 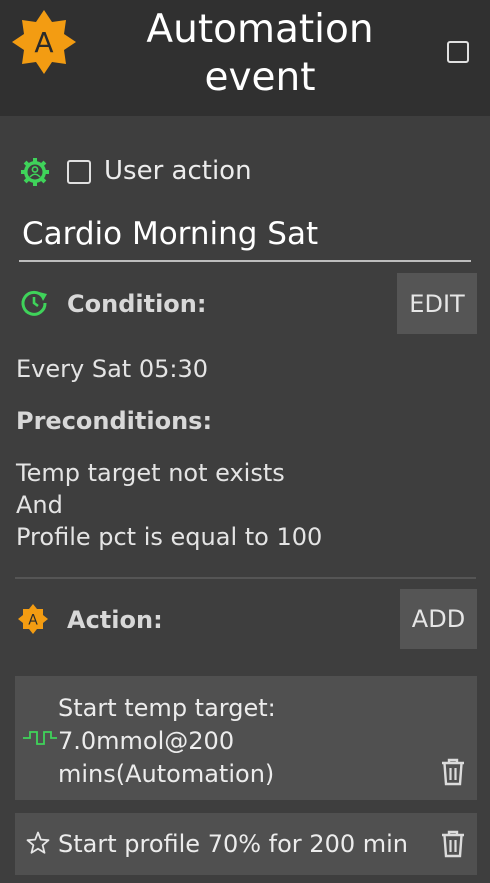 I want to click on action-text-line: mins(Automation), so click(x=166, y=774).